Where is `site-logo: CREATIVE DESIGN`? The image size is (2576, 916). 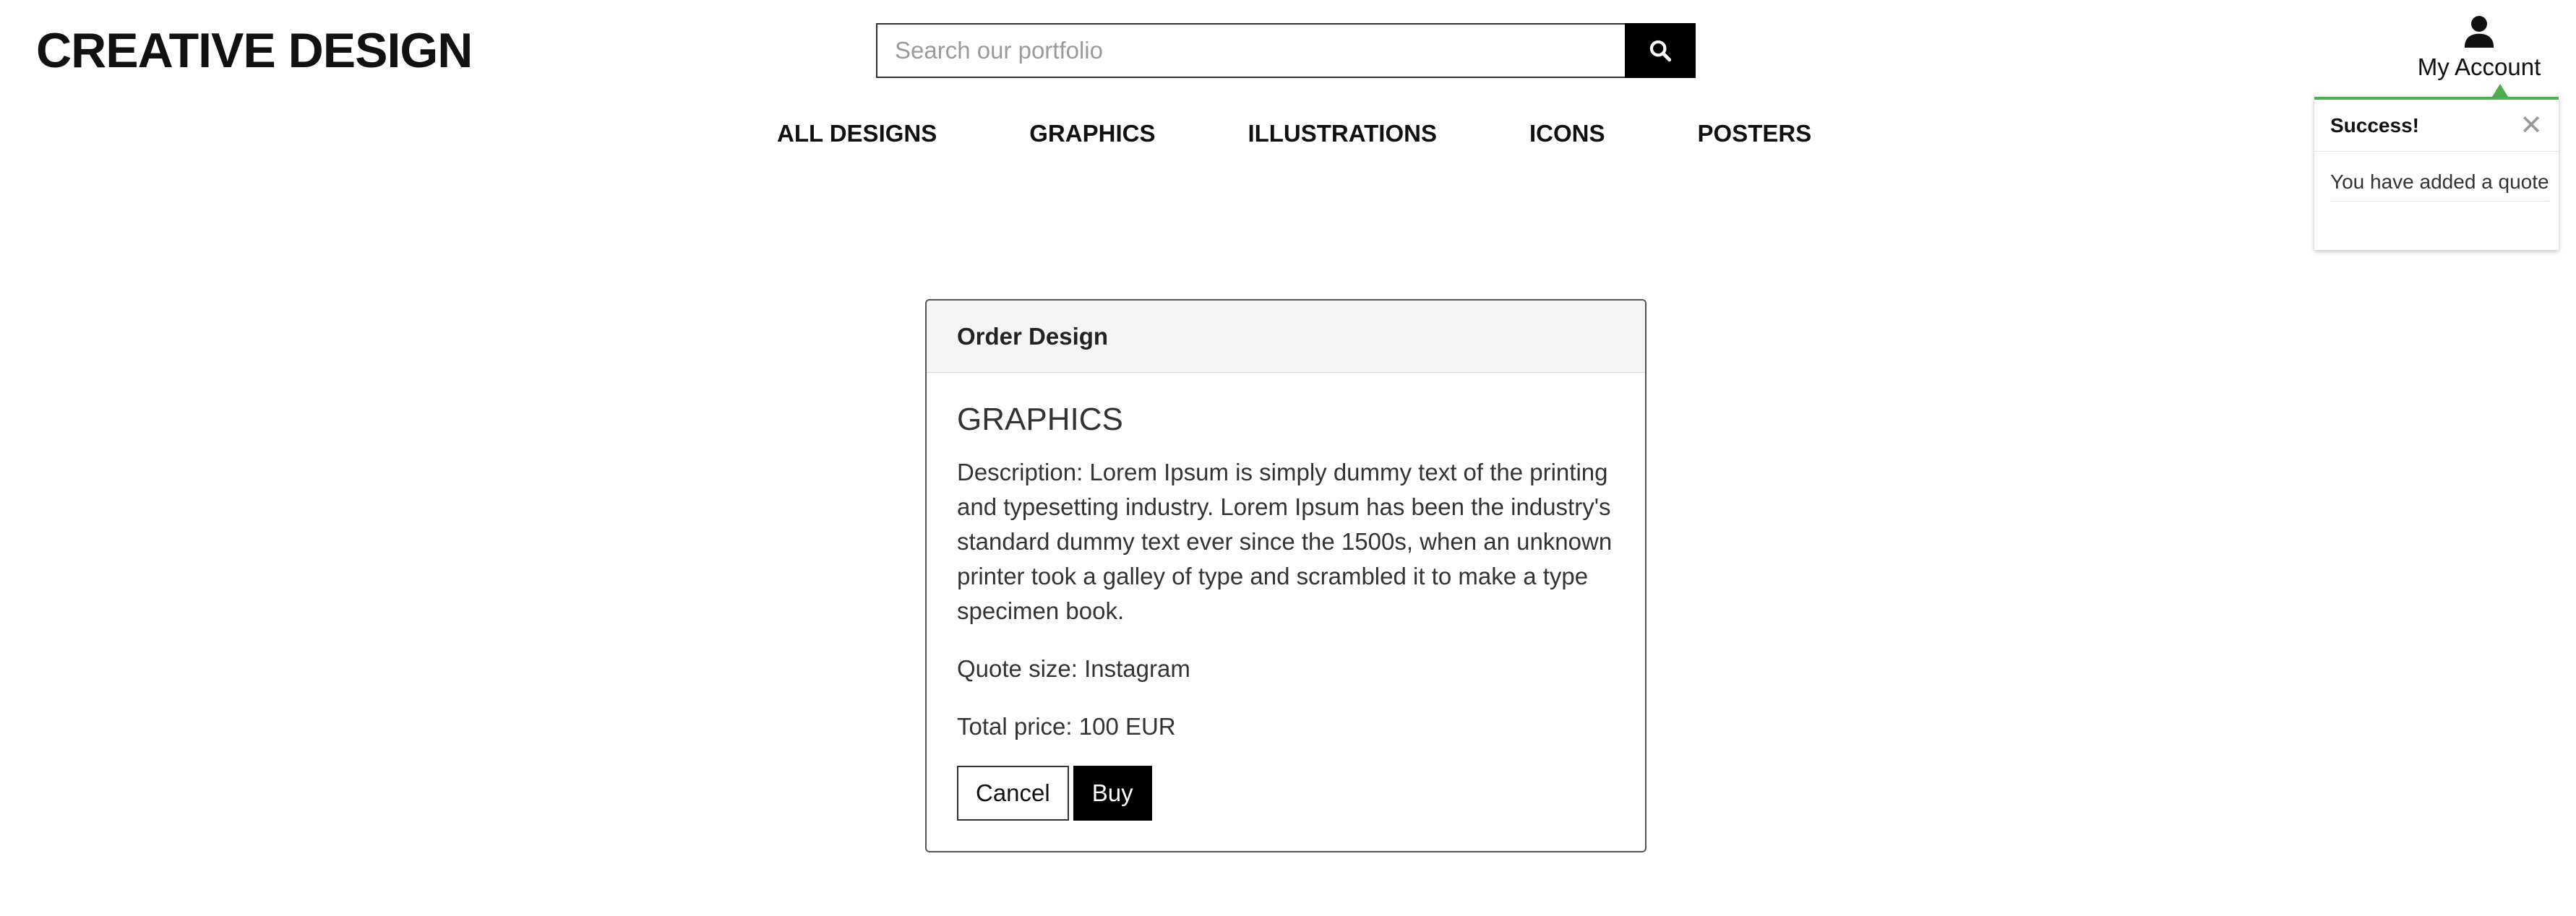 site-logo: CREATIVE DESIGN is located at coordinates (255, 50).